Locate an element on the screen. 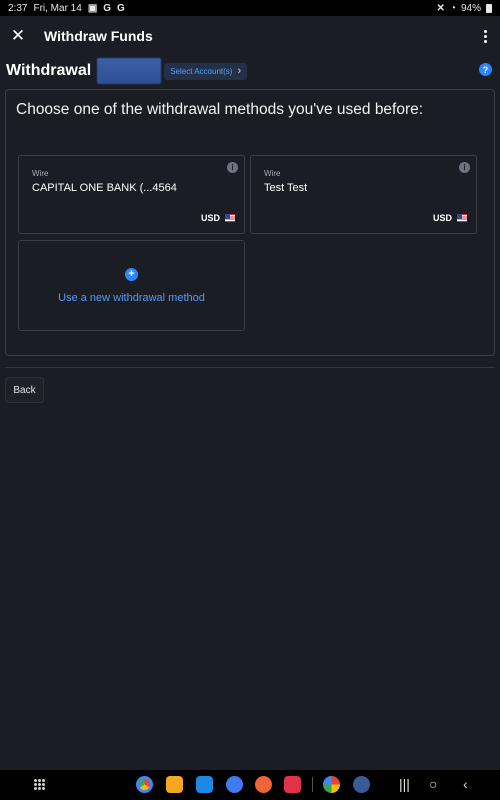 This screenshot has width=500, height=800. navigation-bar: ||| ○ ‹ is located at coordinates (250, 785).